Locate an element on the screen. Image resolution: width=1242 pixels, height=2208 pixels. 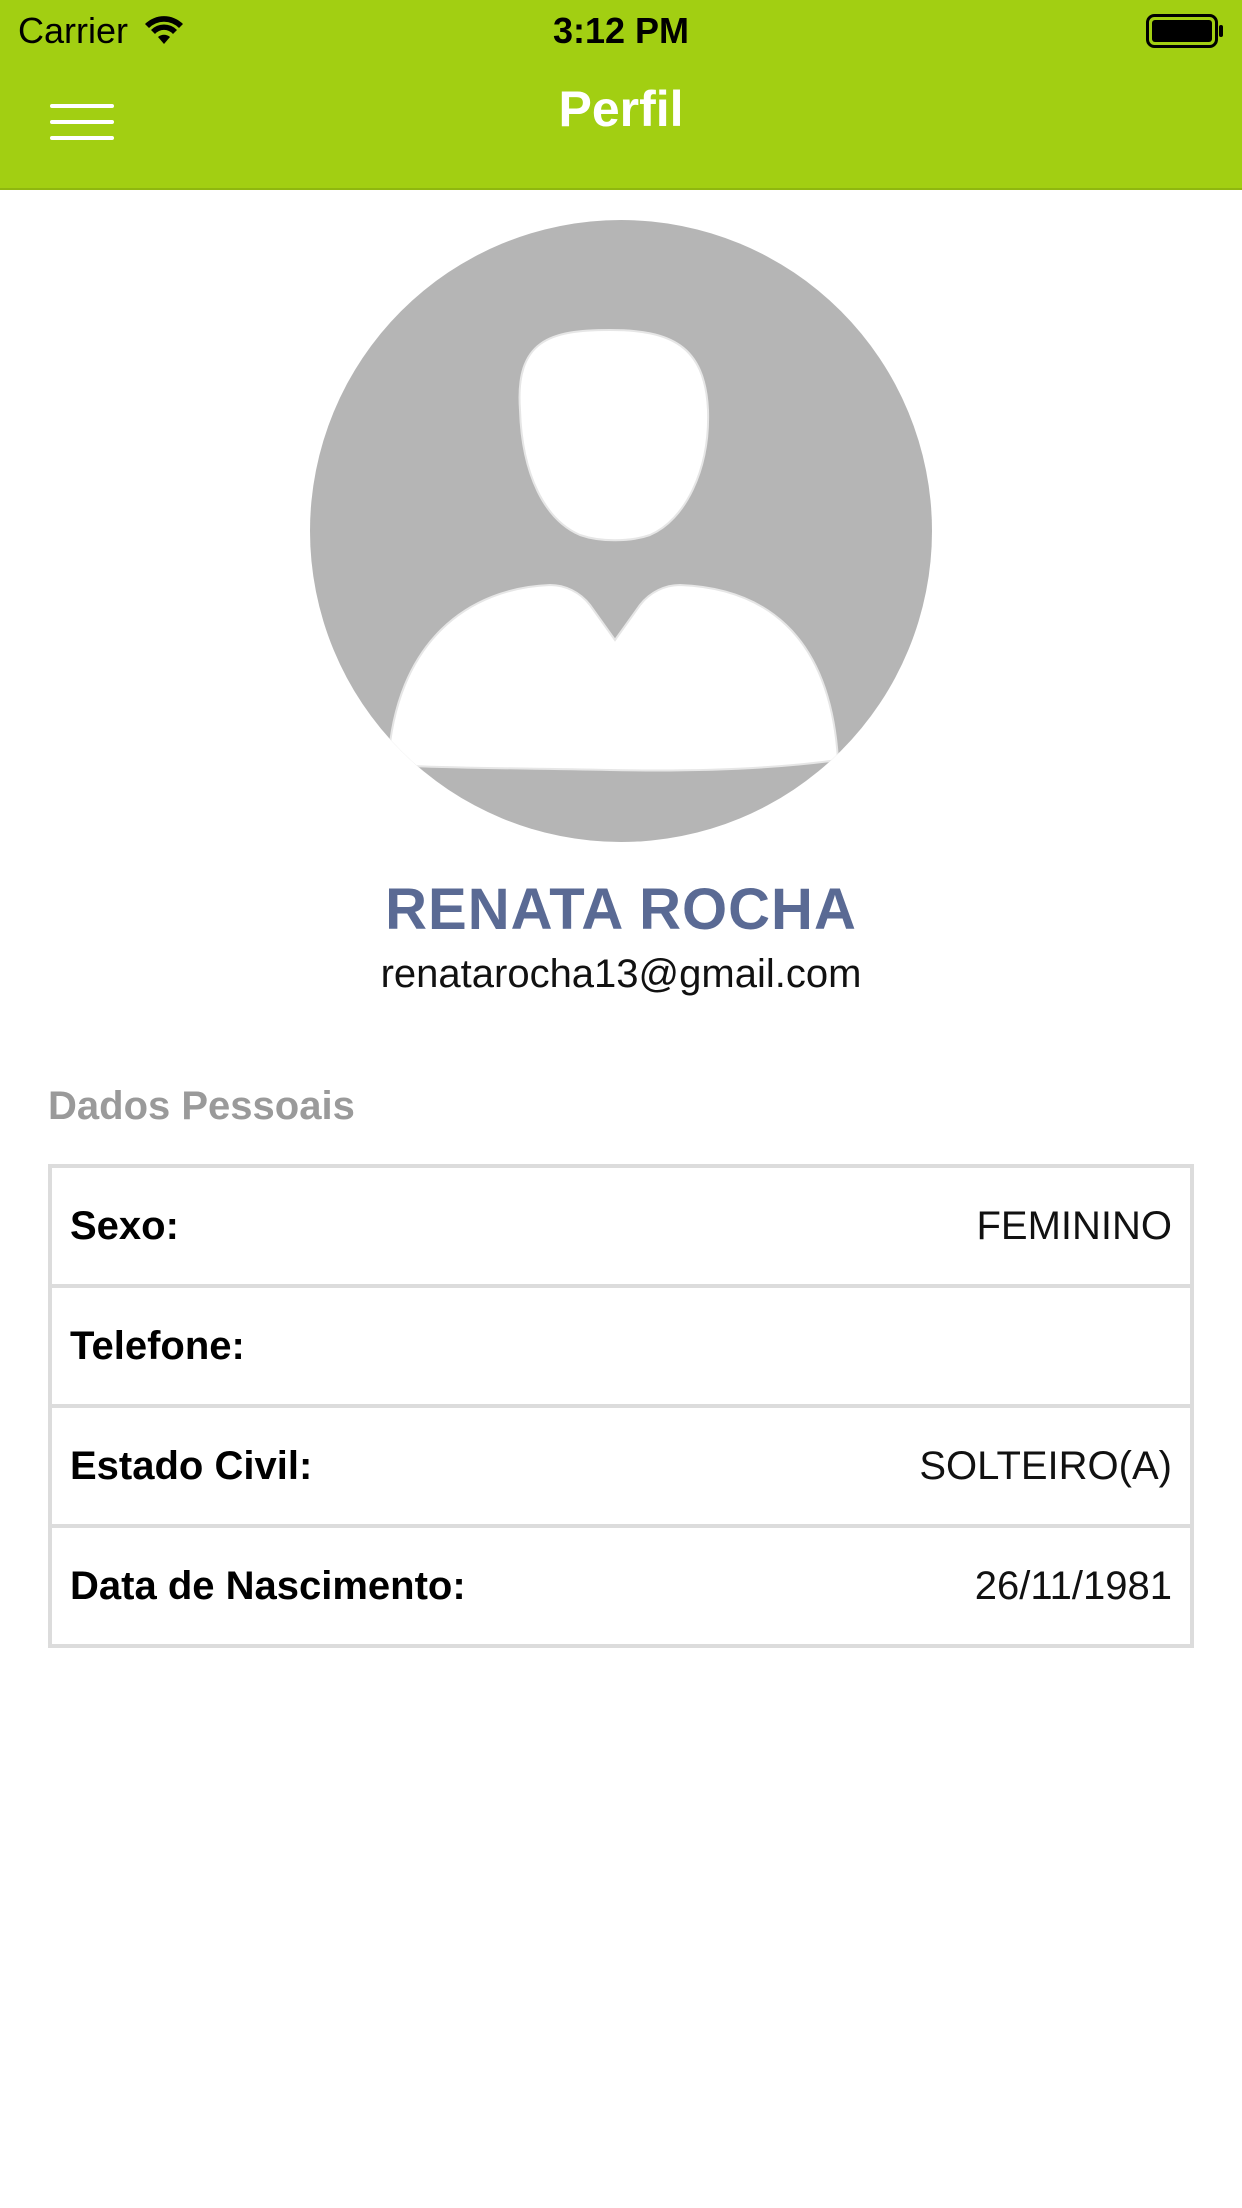
info-label: Estado Civil: is located at coordinates (191, 1465).